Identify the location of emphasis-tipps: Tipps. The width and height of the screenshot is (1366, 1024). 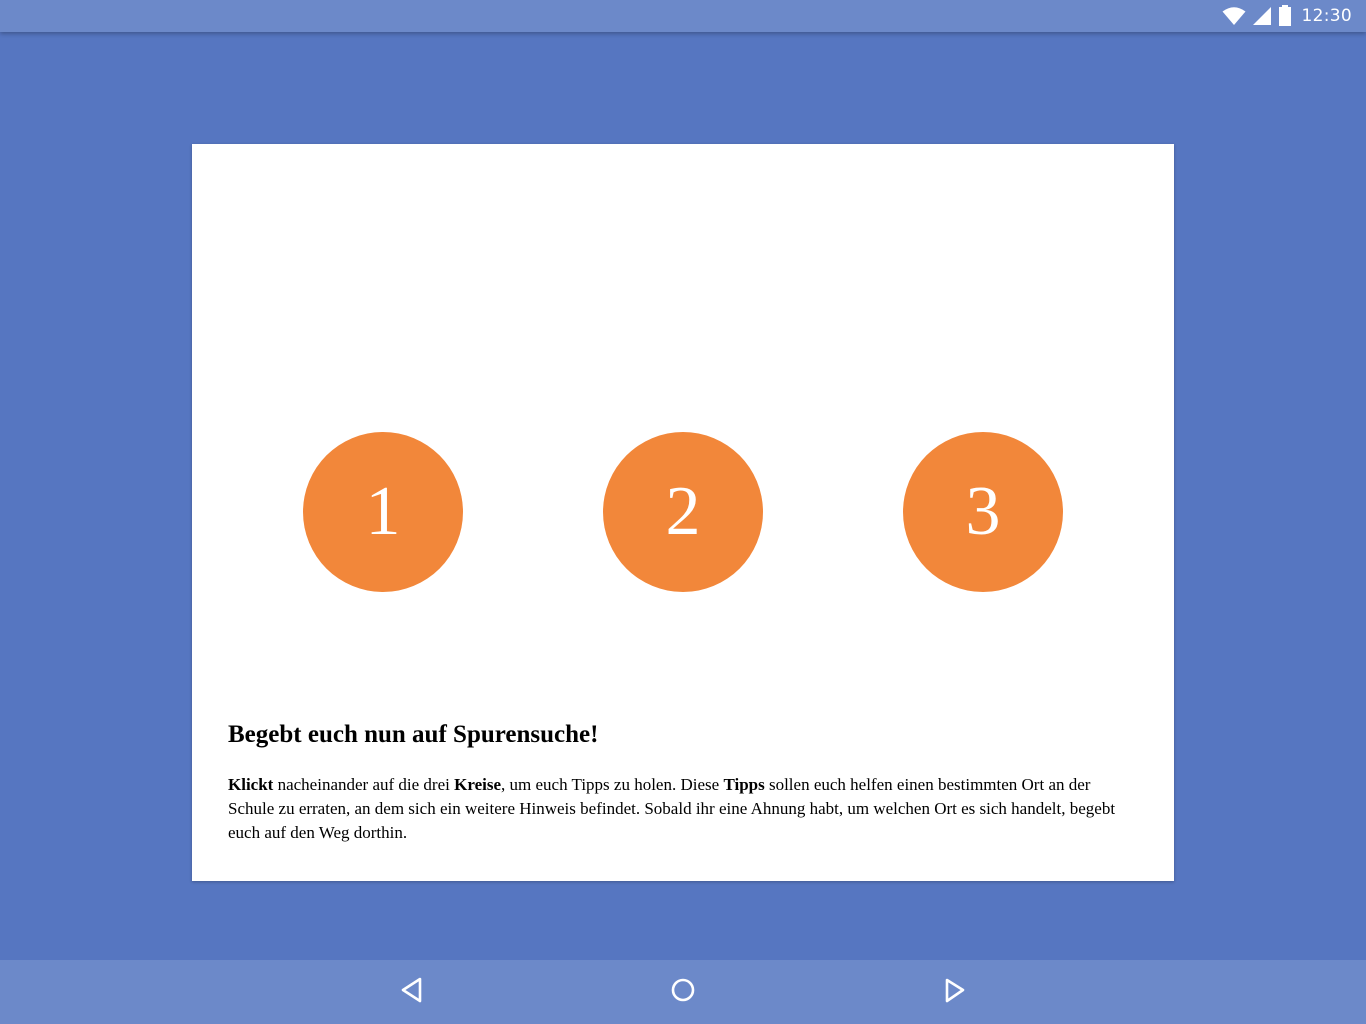
(744, 784).